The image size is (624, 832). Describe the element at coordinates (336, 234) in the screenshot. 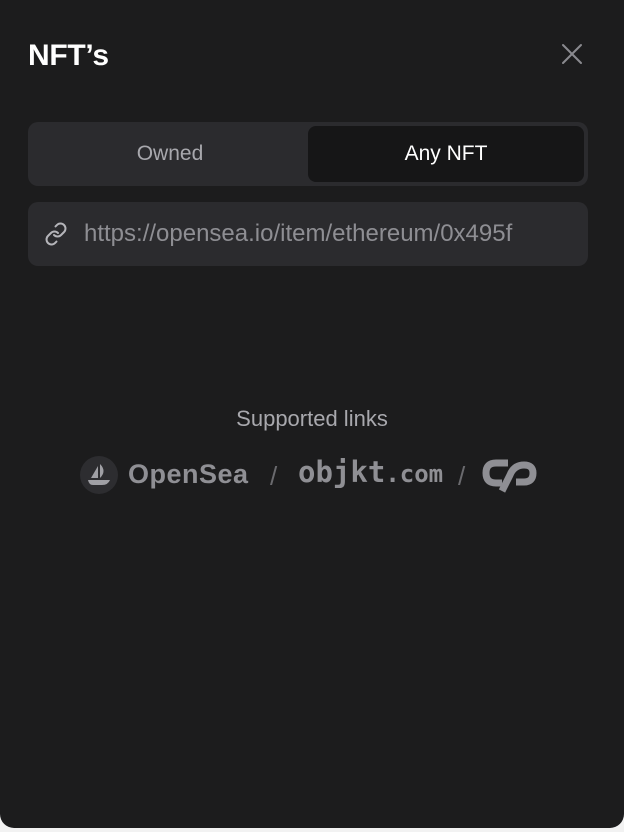

I see `nft-url-input` at that location.